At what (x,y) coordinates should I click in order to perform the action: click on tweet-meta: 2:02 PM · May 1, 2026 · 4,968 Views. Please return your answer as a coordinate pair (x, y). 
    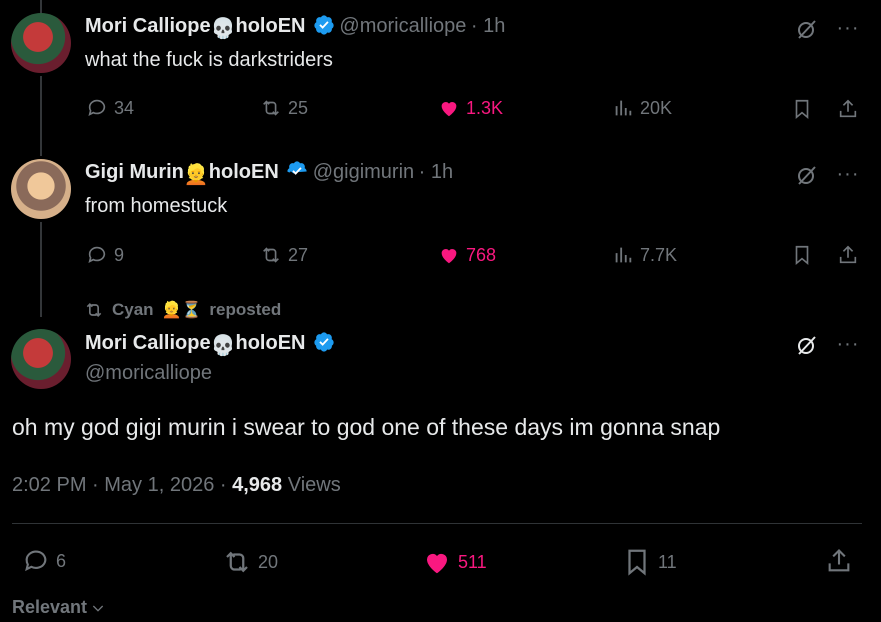
    Looking at the image, I should click on (176, 485).